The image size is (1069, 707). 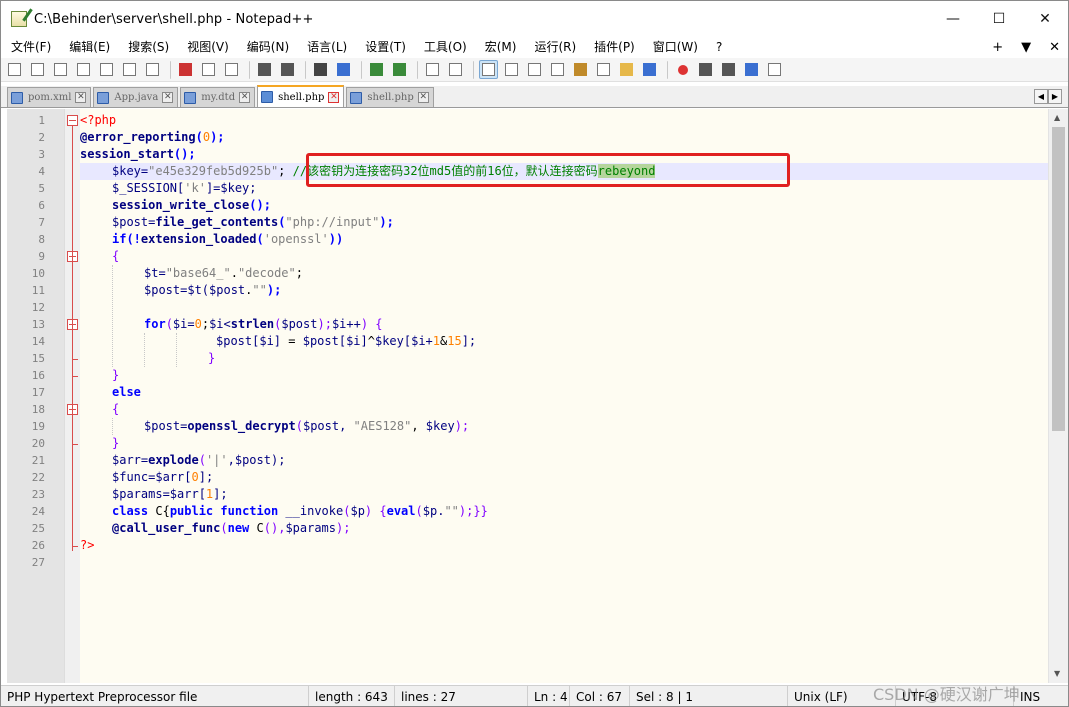 I want to click on play-macro-icon, so click(x=728, y=69).